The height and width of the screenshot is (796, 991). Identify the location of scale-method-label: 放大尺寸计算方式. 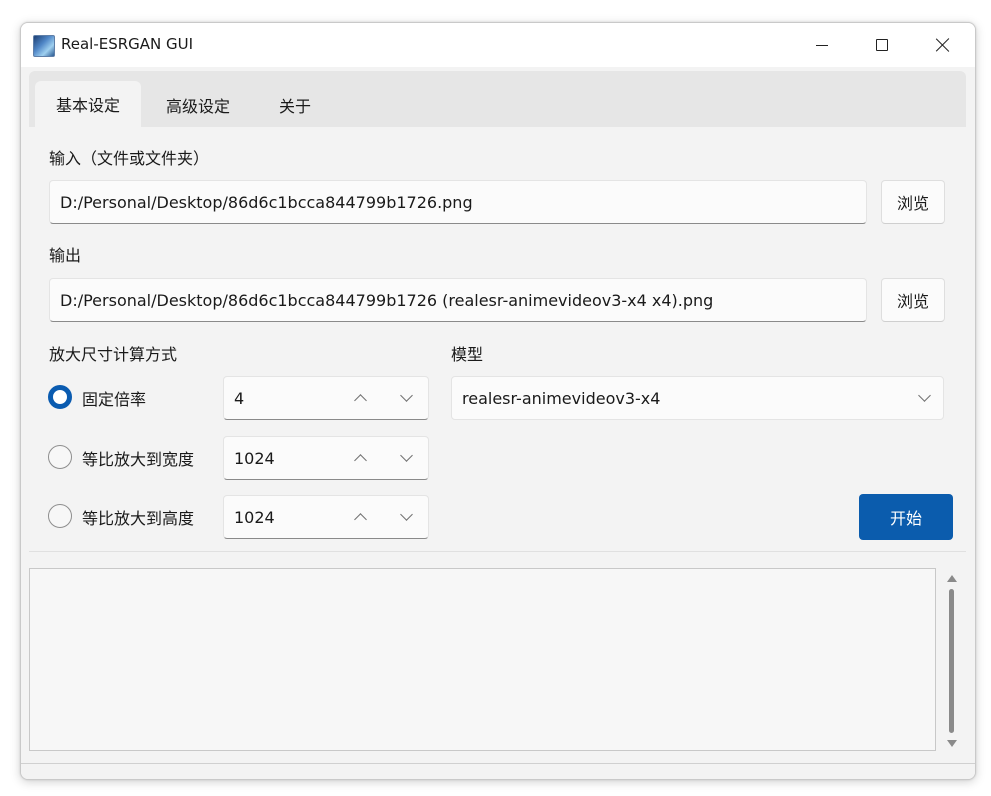
(113, 354).